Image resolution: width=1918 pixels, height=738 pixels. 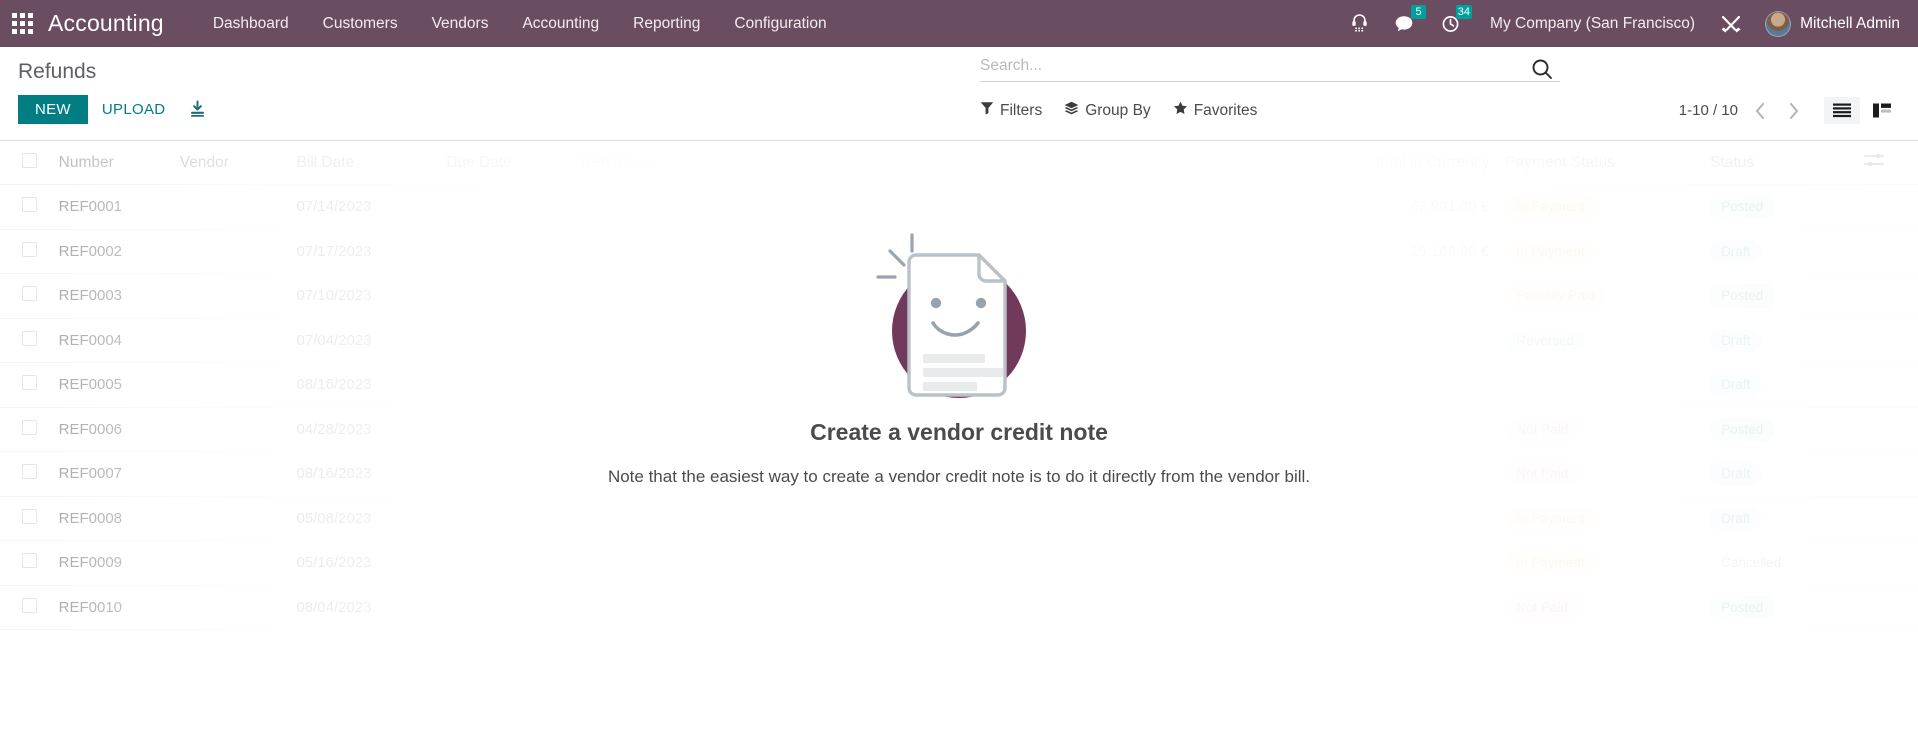 What do you see at coordinates (1887, 563) in the screenshot?
I see `cell-row-options` at bounding box center [1887, 563].